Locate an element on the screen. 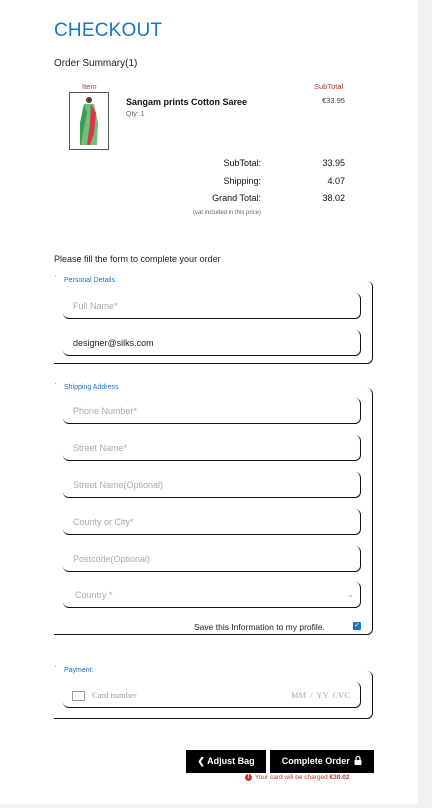  chevron-left-icon: ❮ is located at coordinates (201, 761).